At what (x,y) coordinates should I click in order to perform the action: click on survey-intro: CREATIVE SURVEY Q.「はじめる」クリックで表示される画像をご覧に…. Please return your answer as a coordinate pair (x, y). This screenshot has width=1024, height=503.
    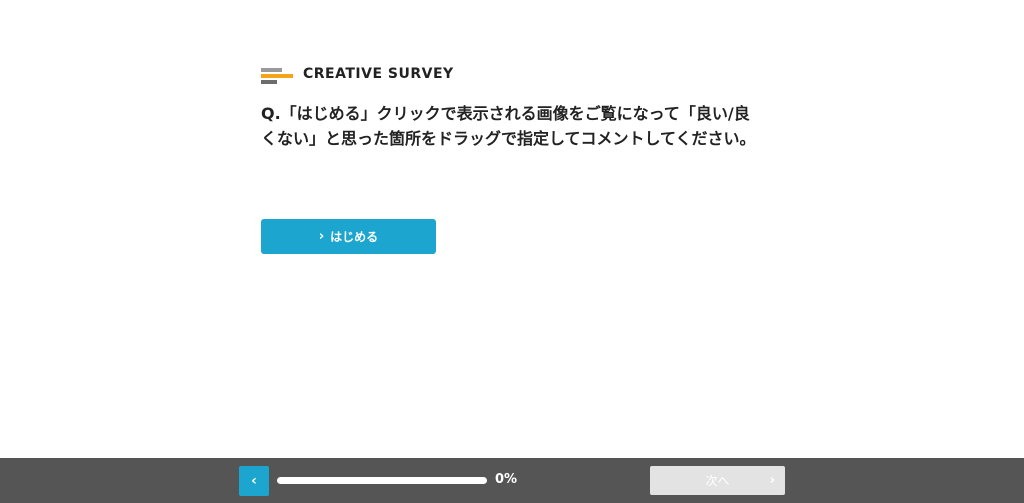
    Looking at the image, I should click on (511, 106).